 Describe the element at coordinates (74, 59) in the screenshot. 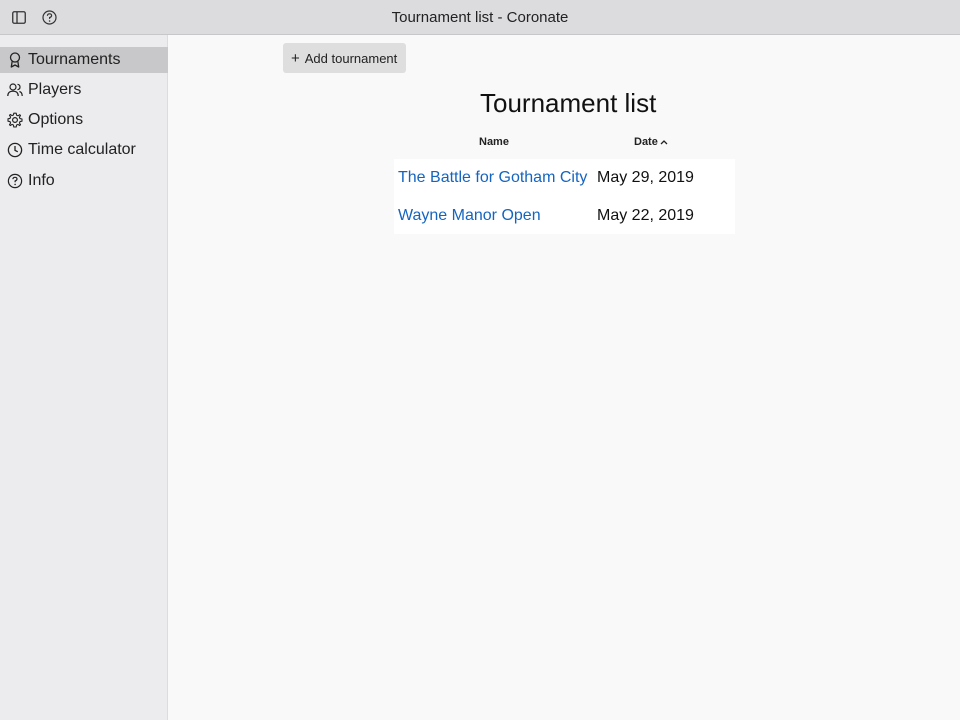

I see `sidebar-item-label: Tournaments` at that location.